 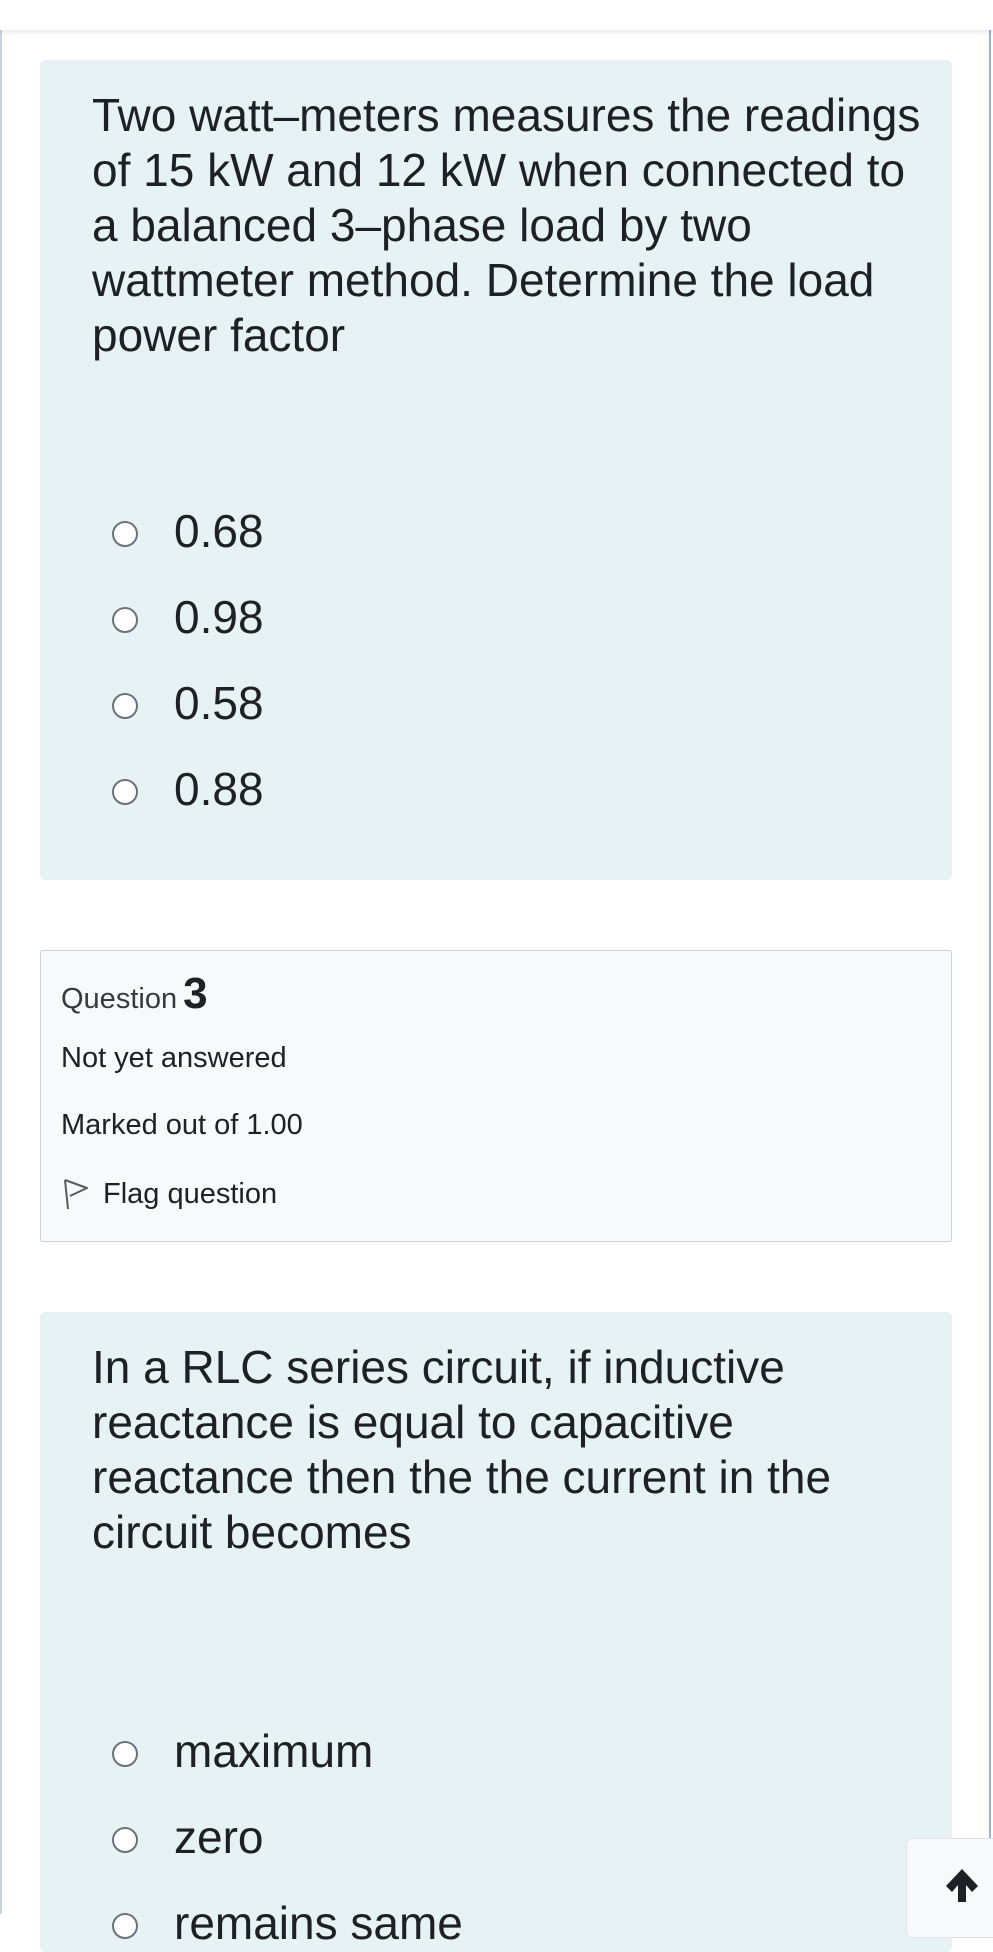 I want to click on answer-option-c: remains same, so click(x=287, y=1923).